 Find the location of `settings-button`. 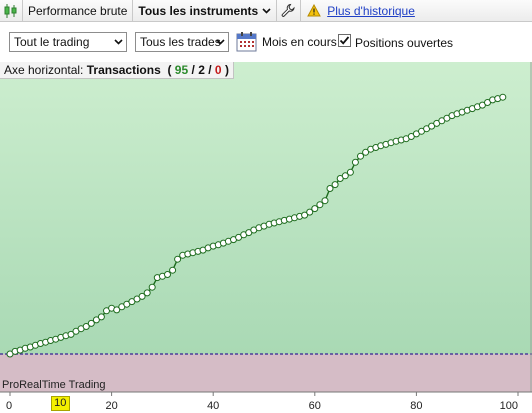

settings-button is located at coordinates (289, 11).